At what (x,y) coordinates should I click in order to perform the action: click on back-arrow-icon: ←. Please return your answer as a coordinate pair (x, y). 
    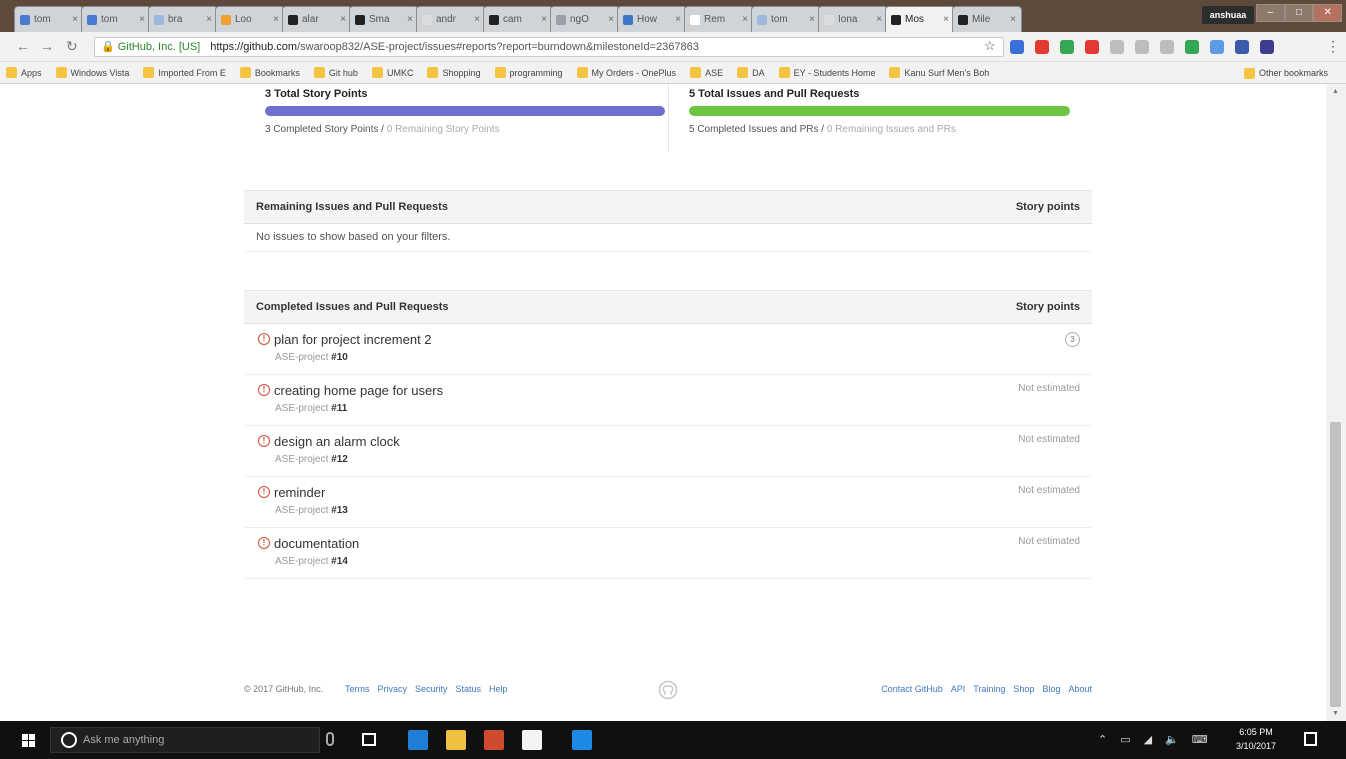
    Looking at the image, I should click on (23, 46).